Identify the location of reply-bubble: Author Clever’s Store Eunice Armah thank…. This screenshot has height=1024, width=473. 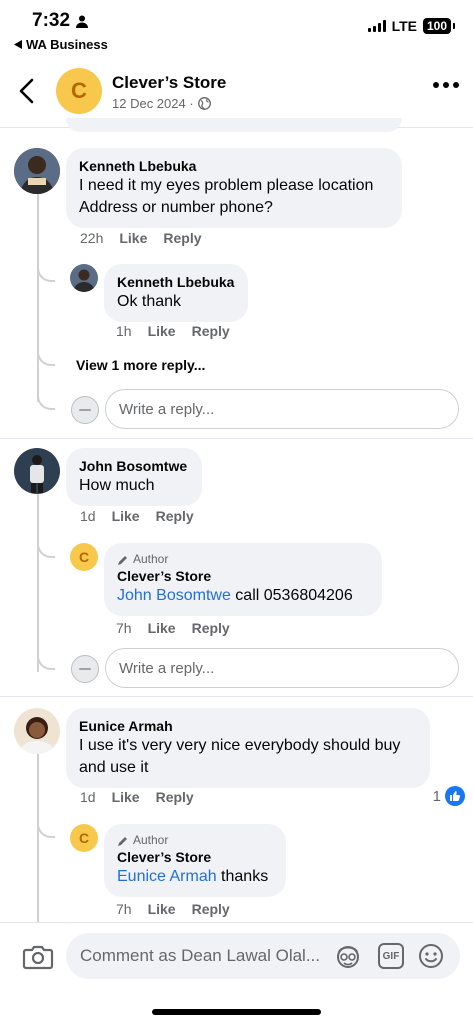
(195, 860).